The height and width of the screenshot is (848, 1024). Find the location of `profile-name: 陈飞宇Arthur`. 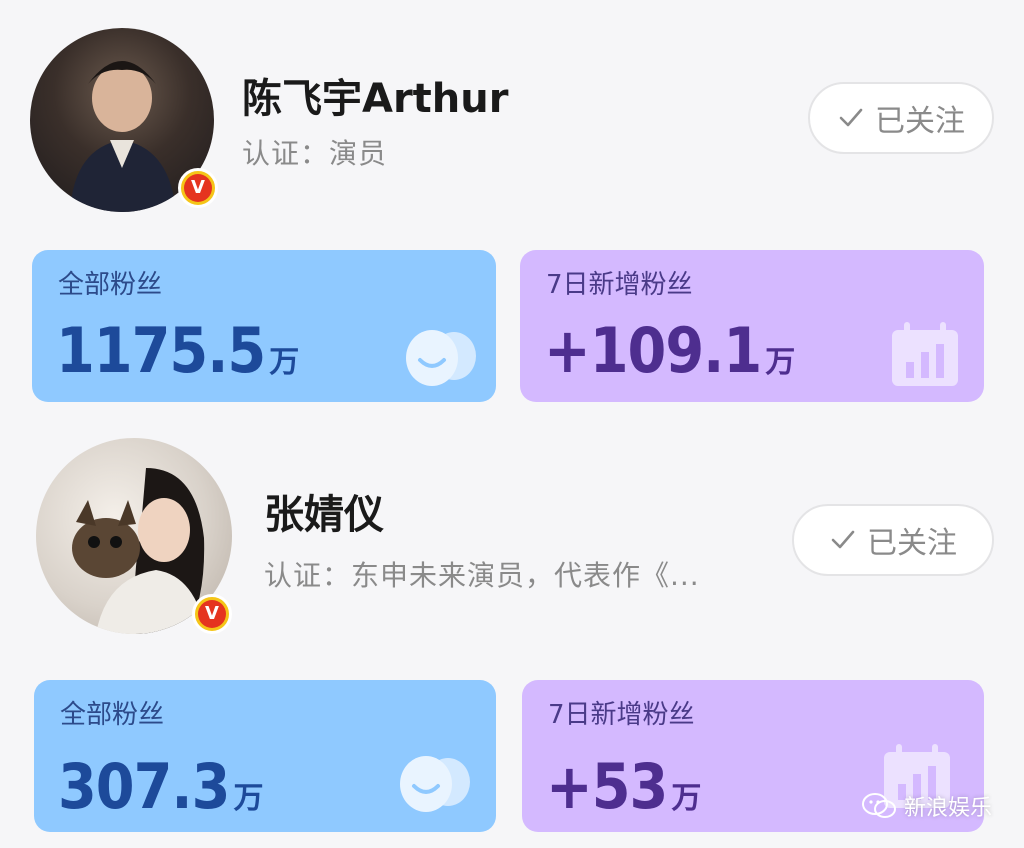

profile-name: 陈飞宇Arthur is located at coordinates (375, 95).